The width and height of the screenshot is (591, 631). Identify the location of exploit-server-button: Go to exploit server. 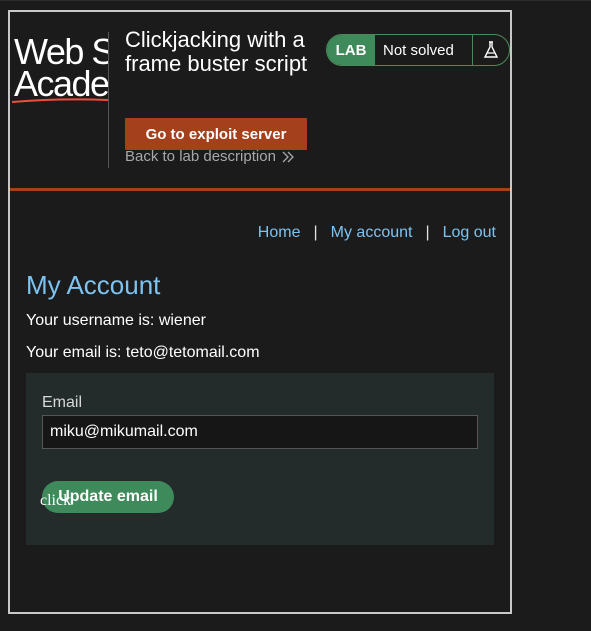
(216, 134).